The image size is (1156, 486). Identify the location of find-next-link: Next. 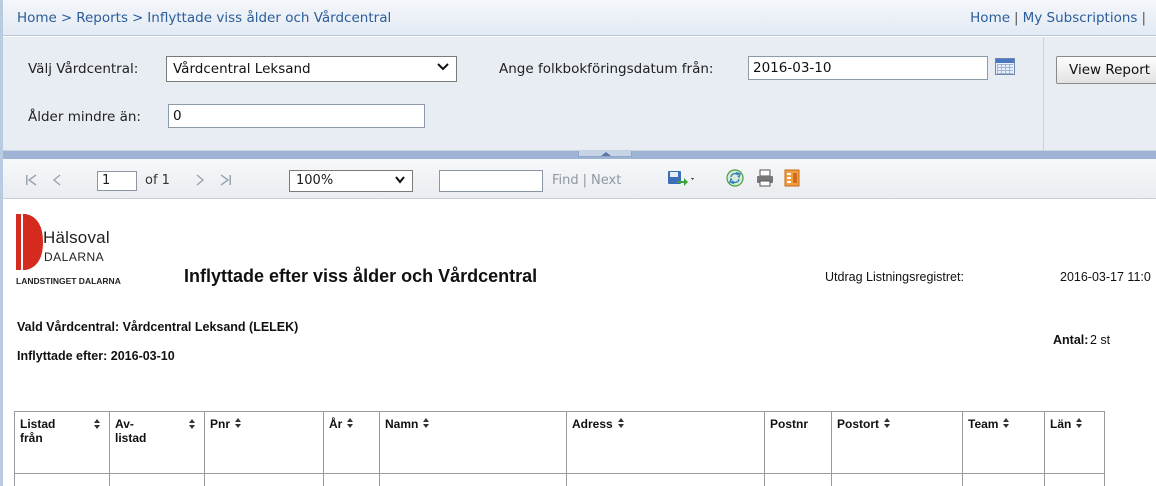
(606, 180).